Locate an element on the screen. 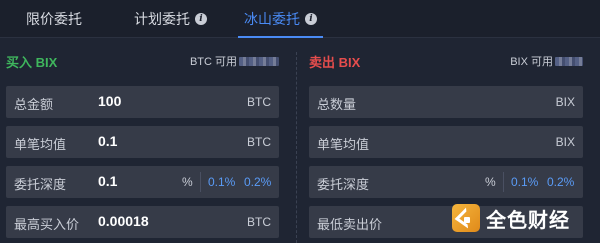  field-value: 0.00018 is located at coordinates (123, 221).